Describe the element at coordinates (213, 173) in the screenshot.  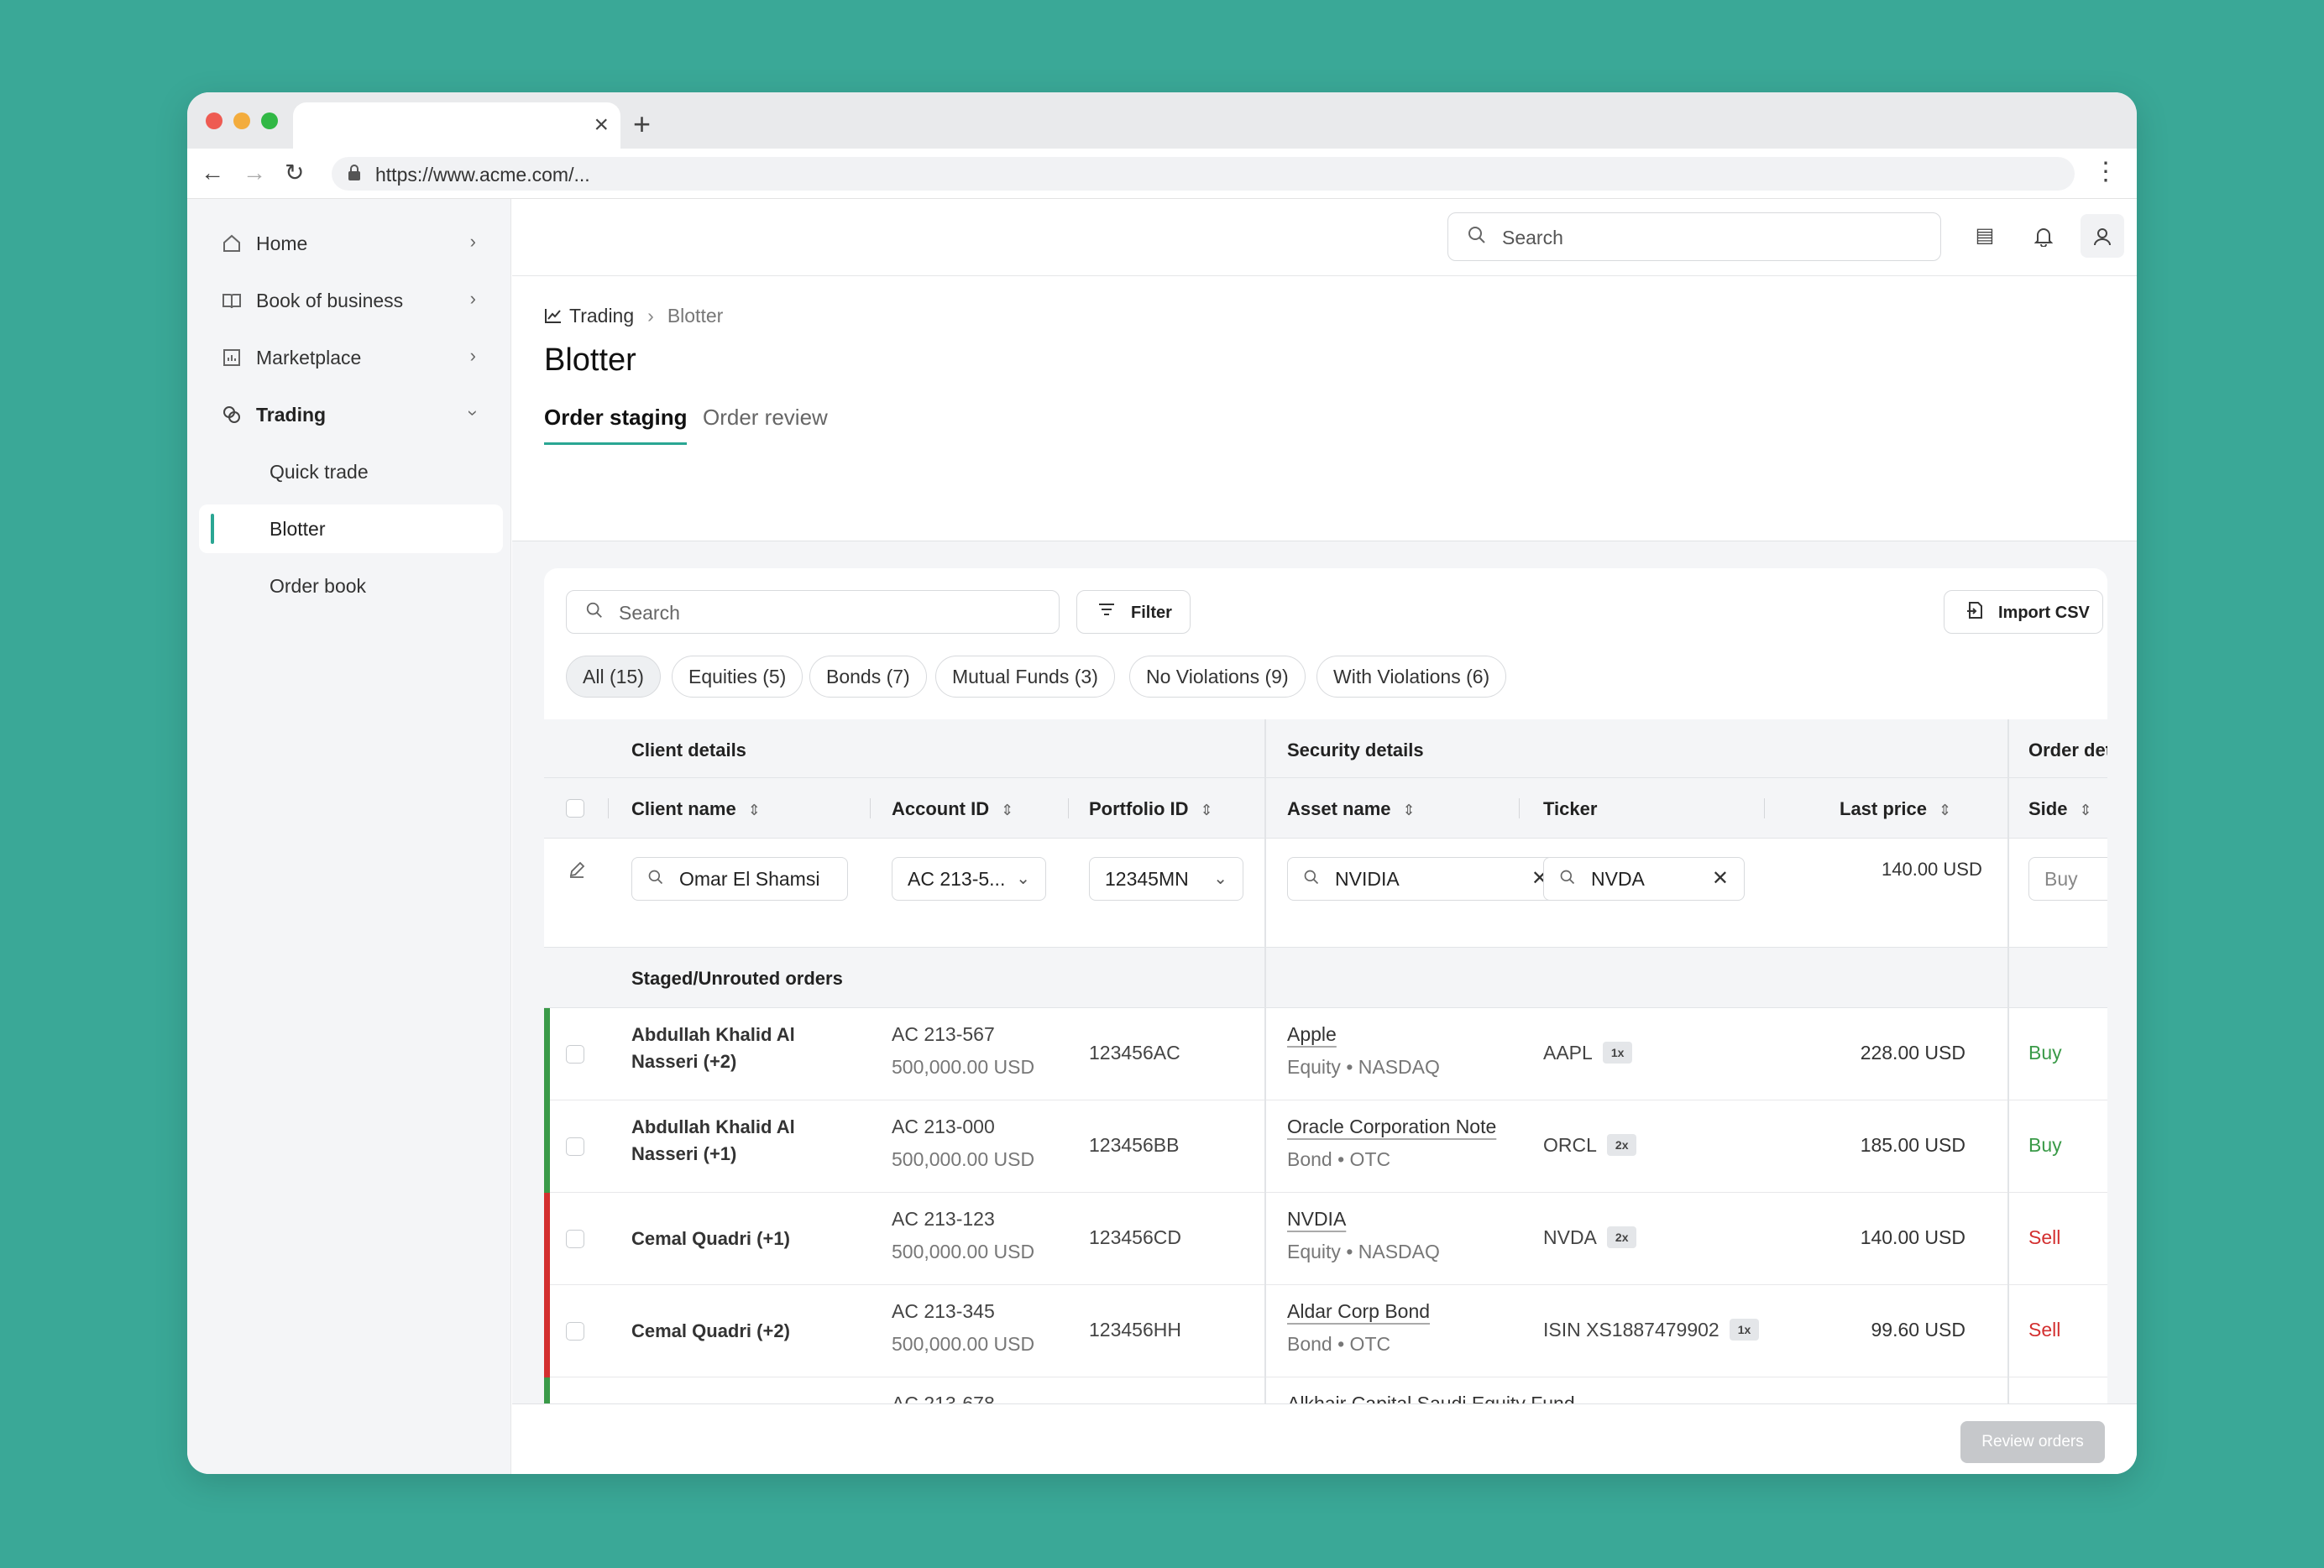
I see `back-icon: ←` at that location.